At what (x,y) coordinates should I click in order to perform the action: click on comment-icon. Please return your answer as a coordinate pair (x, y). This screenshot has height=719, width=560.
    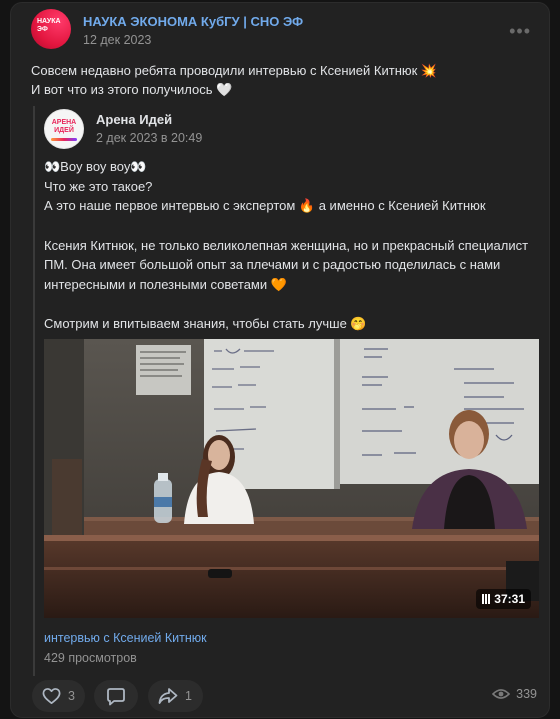
    Looking at the image, I should click on (116, 696).